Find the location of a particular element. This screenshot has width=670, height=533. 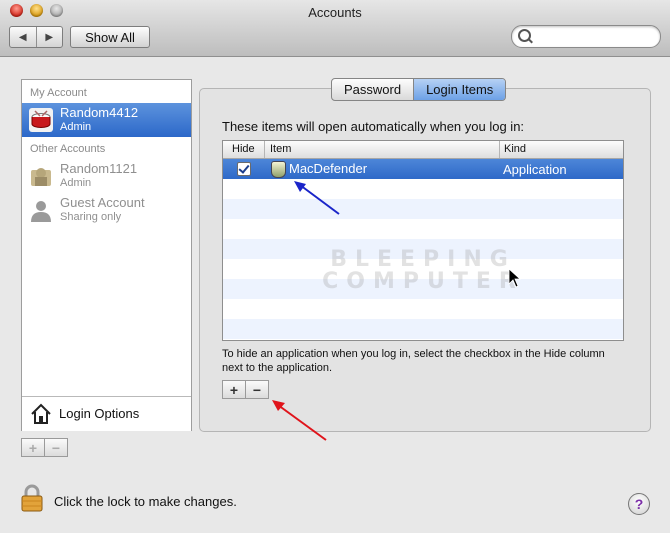

help-icon: ? is located at coordinates (639, 504).